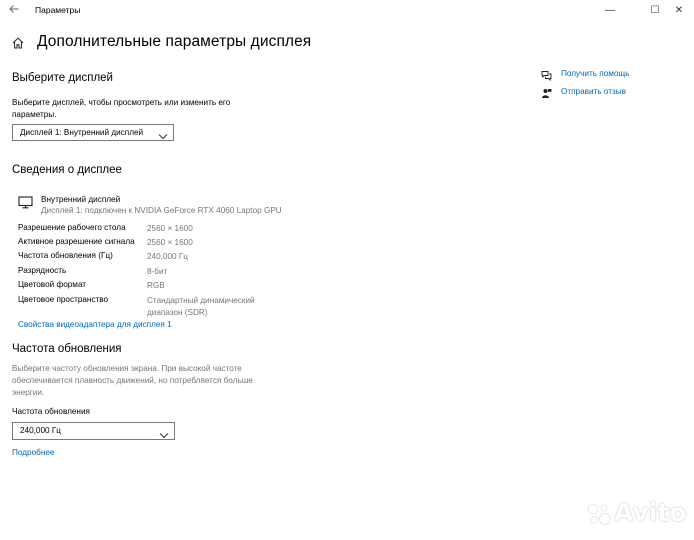 Image resolution: width=694 pixels, height=540 pixels. I want to click on info-row-value: Стандартный динамический диапазон (SDR), so click(201, 306).